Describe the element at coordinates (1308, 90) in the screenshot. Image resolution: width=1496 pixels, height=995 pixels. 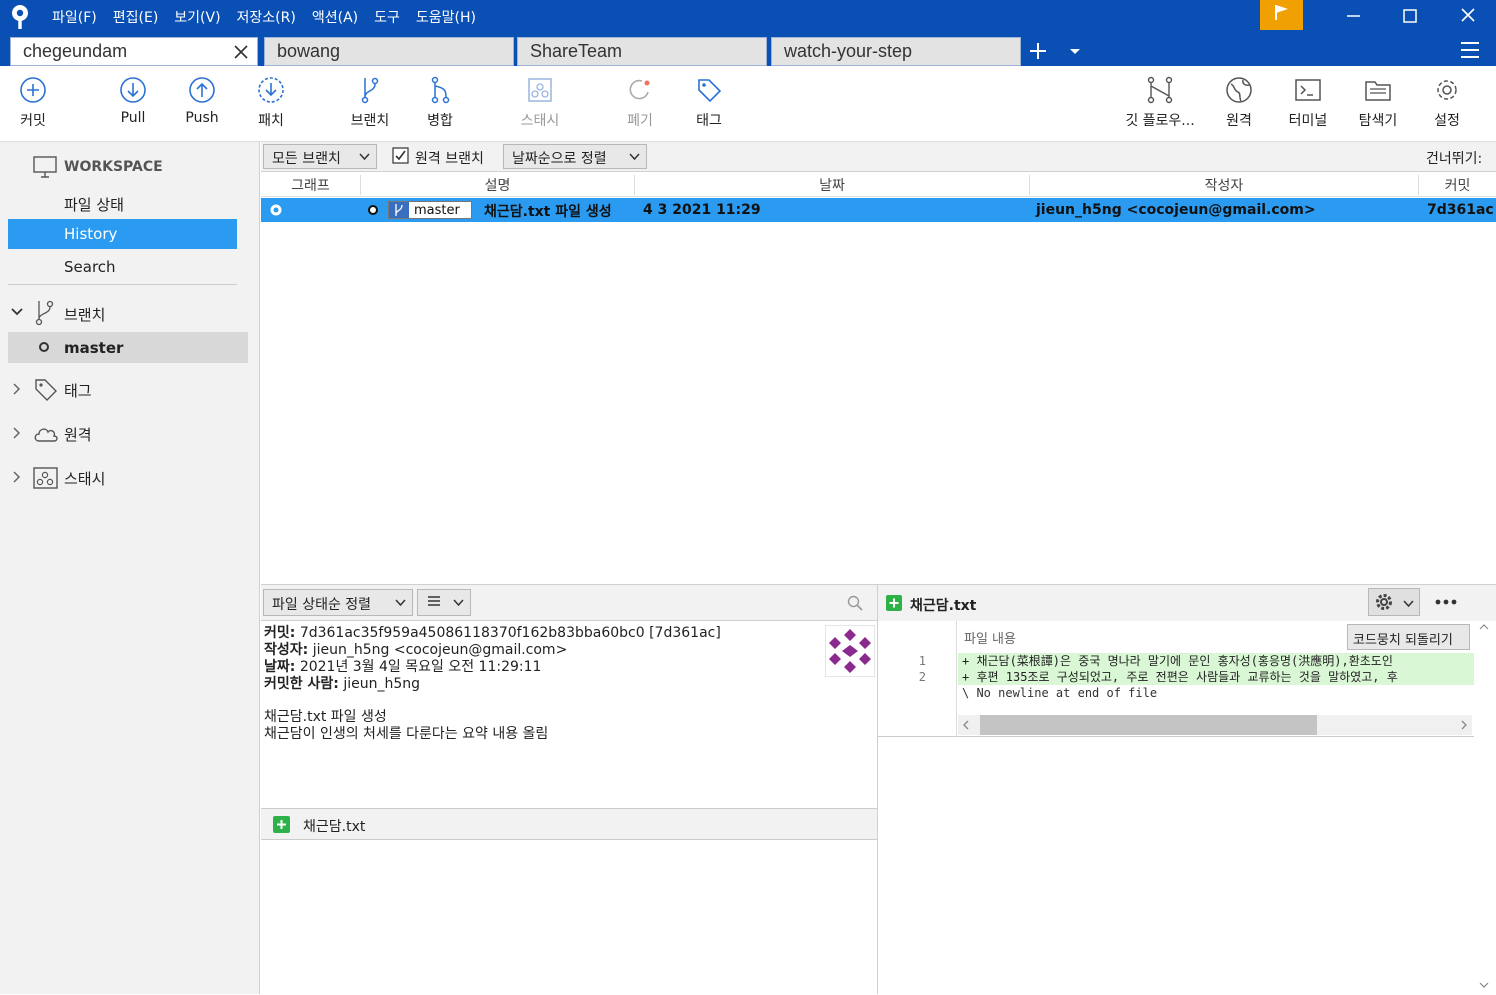
I see `terminal-icon` at that location.